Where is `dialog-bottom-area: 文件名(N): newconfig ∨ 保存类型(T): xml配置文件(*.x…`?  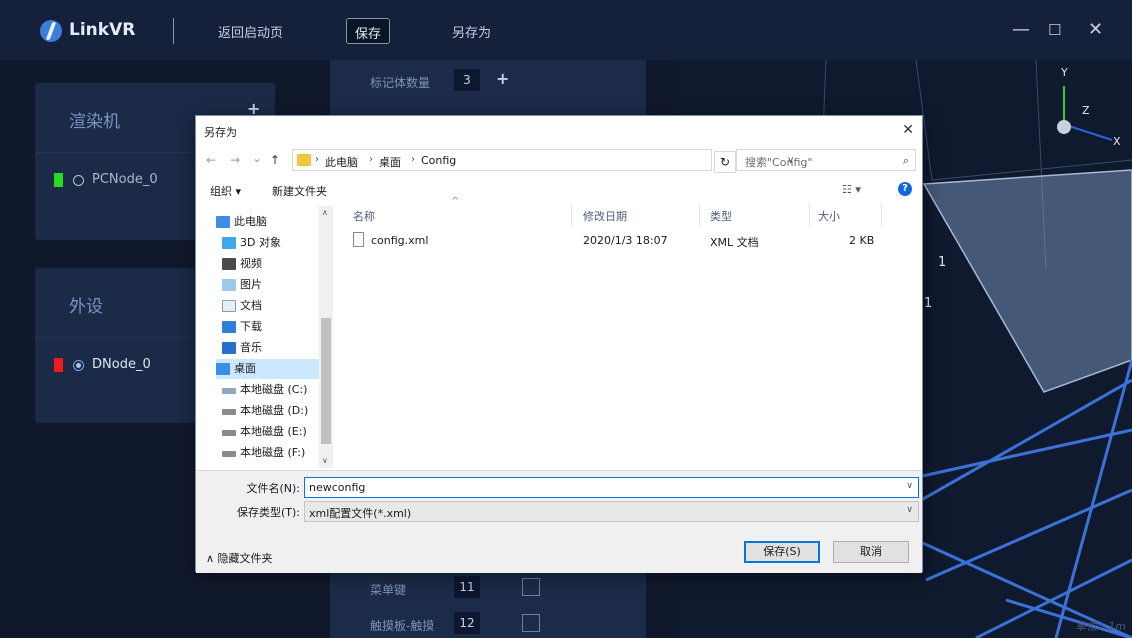 dialog-bottom-area: 文件名(N): newconfig ∨ 保存类型(T): xml配置文件(*.x… is located at coordinates (559, 521).